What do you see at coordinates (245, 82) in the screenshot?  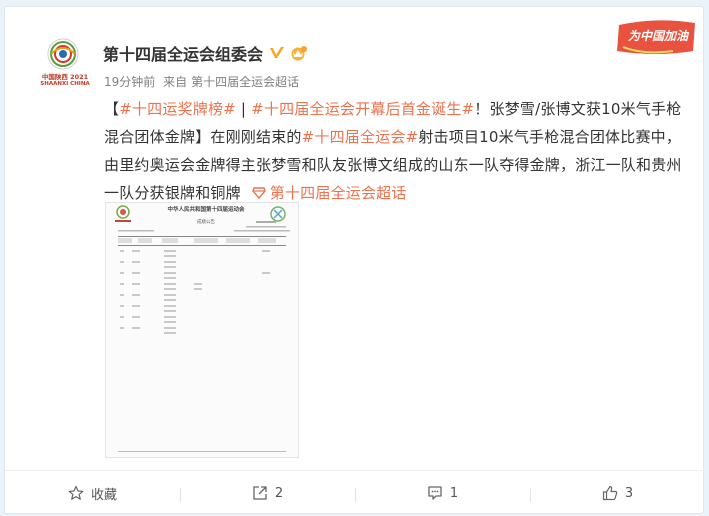 I see `post-source: 第十四届全运会超话` at bounding box center [245, 82].